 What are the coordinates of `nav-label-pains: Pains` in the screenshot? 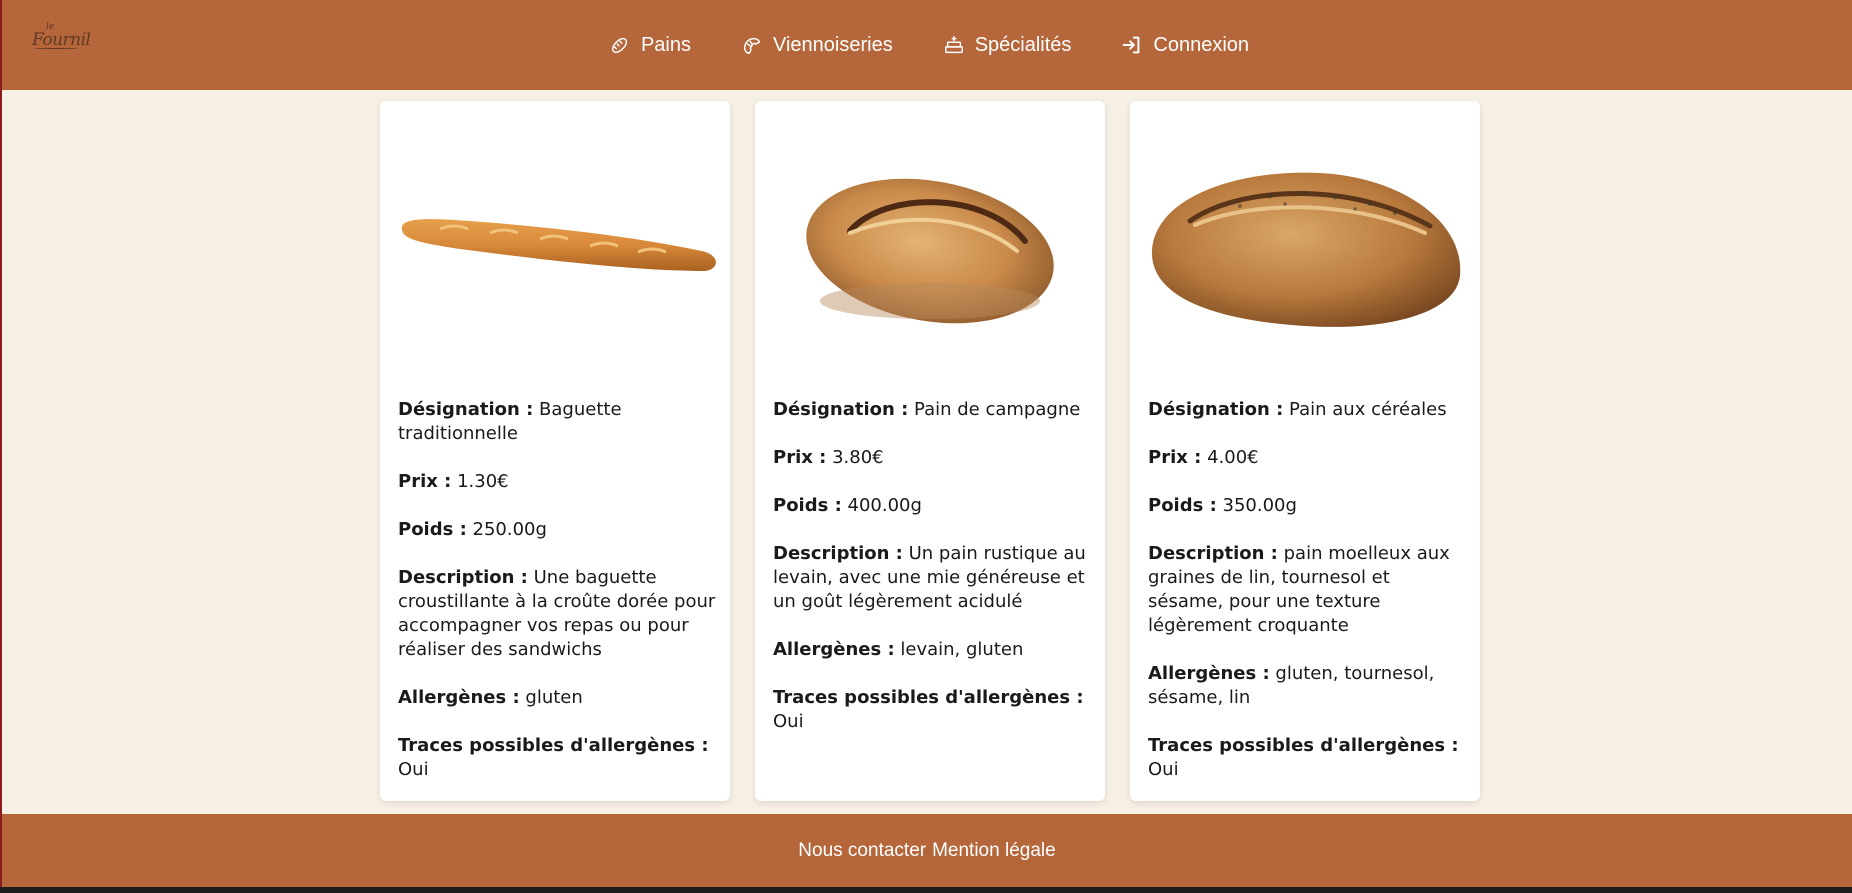 It's located at (665, 44).